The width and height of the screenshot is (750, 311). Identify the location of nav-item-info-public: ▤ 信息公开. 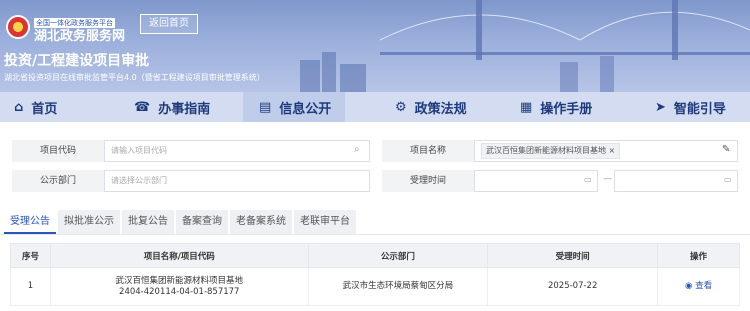
(294, 107).